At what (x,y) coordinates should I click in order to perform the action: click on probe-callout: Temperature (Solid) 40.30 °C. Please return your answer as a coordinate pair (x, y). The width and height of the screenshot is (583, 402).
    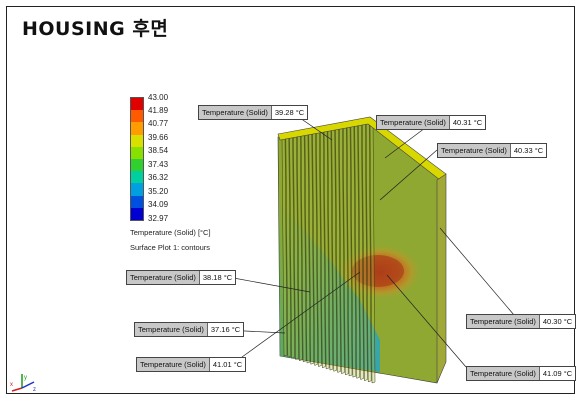
    Looking at the image, I should click on (521, 321).